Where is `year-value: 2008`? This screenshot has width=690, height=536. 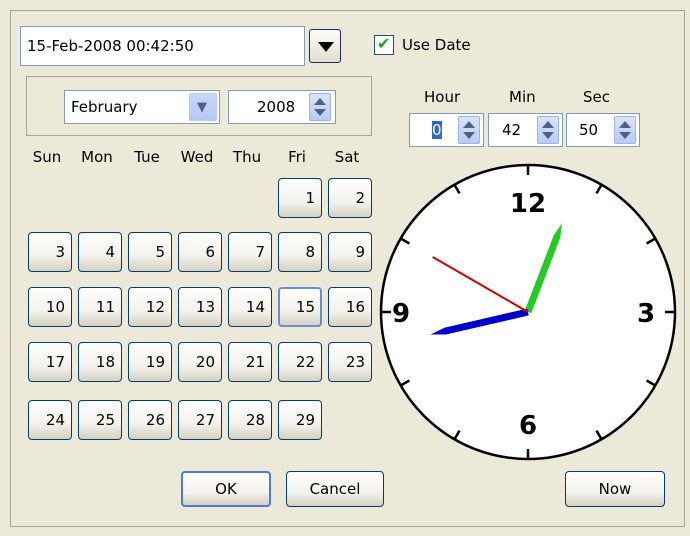 year-value: 2008 is located at coordinates (276, 107).